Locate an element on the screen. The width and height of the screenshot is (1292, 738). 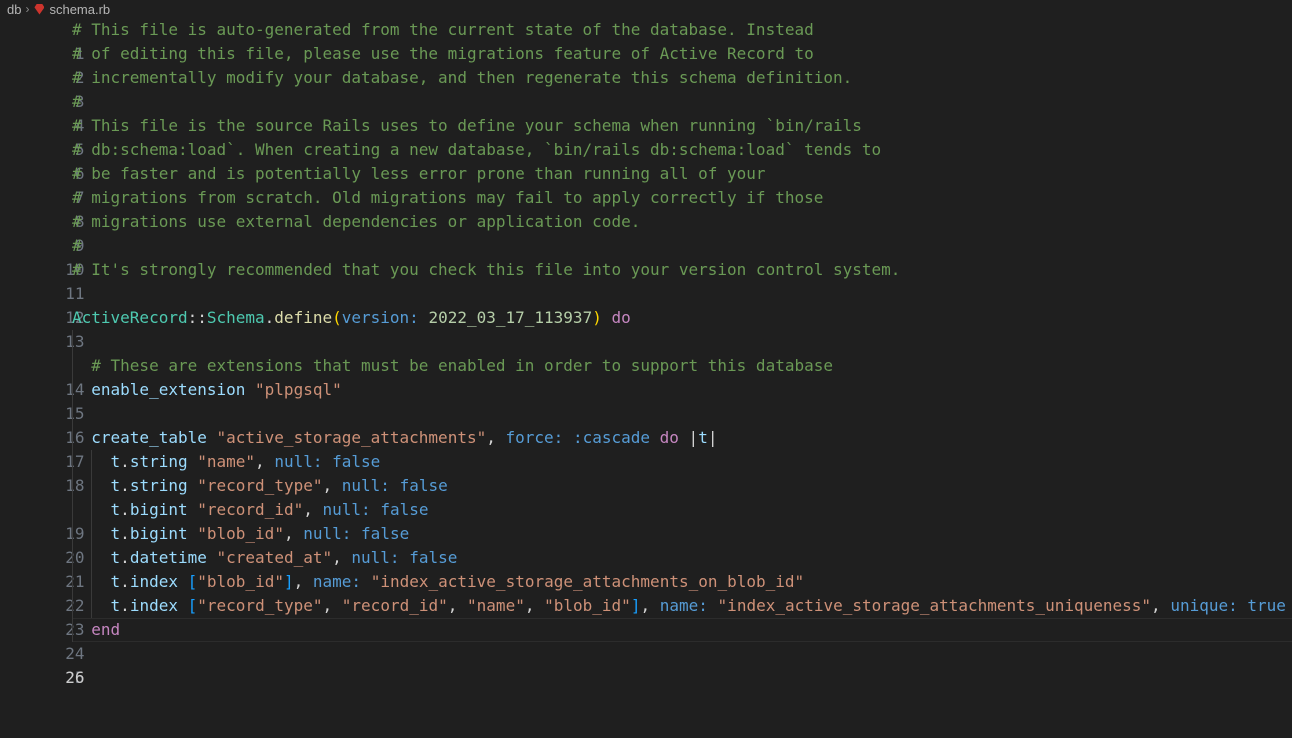
code-number: 2022_03_17_113937 is located at coordinates (510, 317).